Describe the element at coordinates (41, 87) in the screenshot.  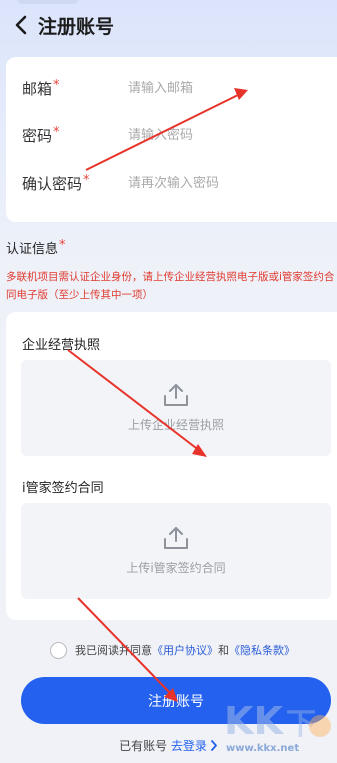
I see `email-label: 邮箱*` at that location.